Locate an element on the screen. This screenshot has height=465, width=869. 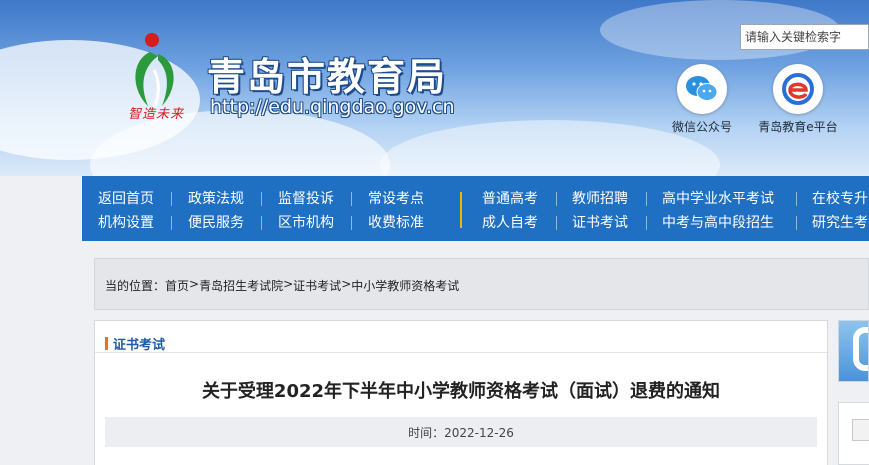
publish-time-label: 时间： is located at coordinates (426, 433).